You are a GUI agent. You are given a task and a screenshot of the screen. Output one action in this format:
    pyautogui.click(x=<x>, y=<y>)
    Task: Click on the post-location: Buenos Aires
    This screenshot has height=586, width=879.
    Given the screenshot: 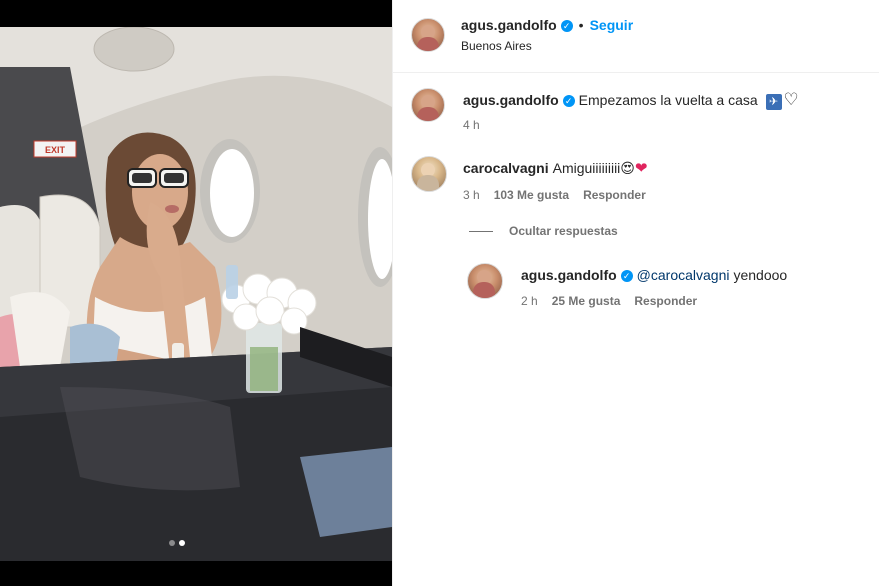 What is the action you would take?
    pyautogui.click(x=496, y=46)
    